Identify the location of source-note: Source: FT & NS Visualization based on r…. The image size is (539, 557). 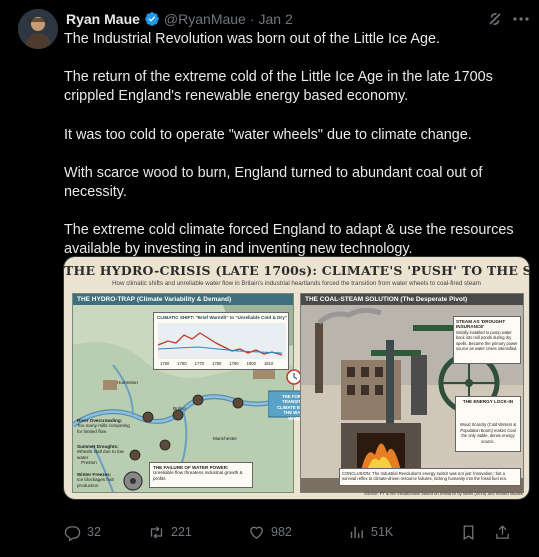
(443, 493).